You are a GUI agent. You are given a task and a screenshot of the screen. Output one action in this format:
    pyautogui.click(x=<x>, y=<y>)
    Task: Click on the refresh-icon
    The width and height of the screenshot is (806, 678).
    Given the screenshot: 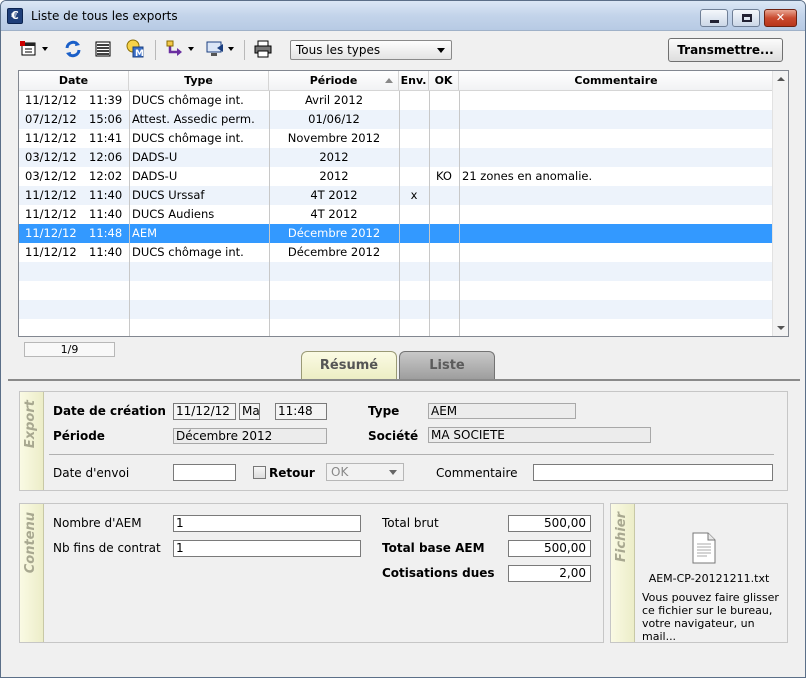 What is the action you would take?
    pyautogui.click(x=73, y=49)
    